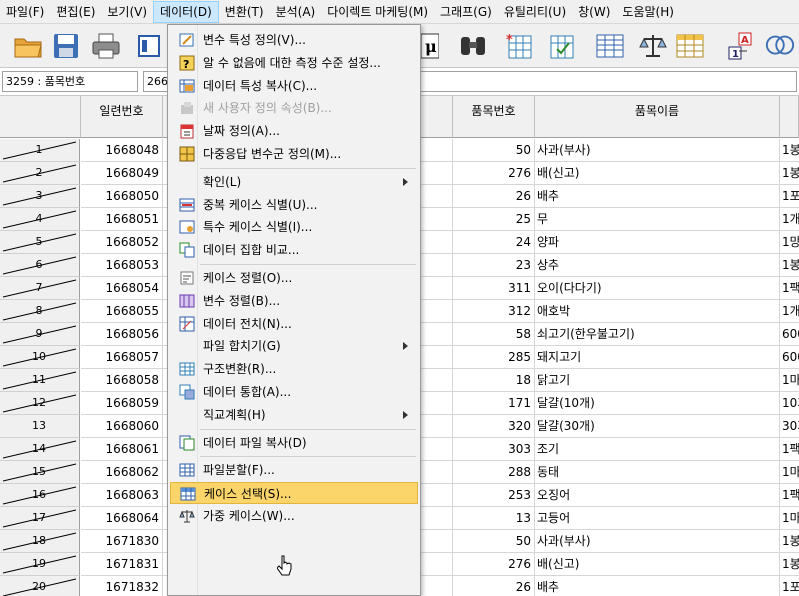 Image resolution: width=799 pixels, height=596 pixels. What do you see at coordinates (494, 242) in the screenshot?
I see `cell-itemno: 24` at bounding box center [494, 242].